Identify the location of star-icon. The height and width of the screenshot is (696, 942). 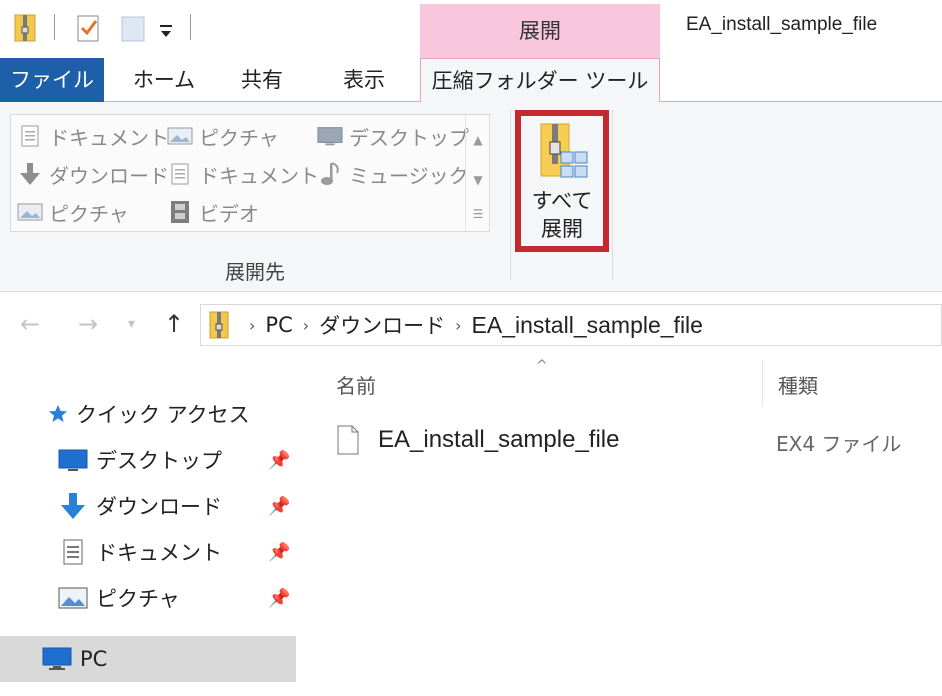
(58, 414).